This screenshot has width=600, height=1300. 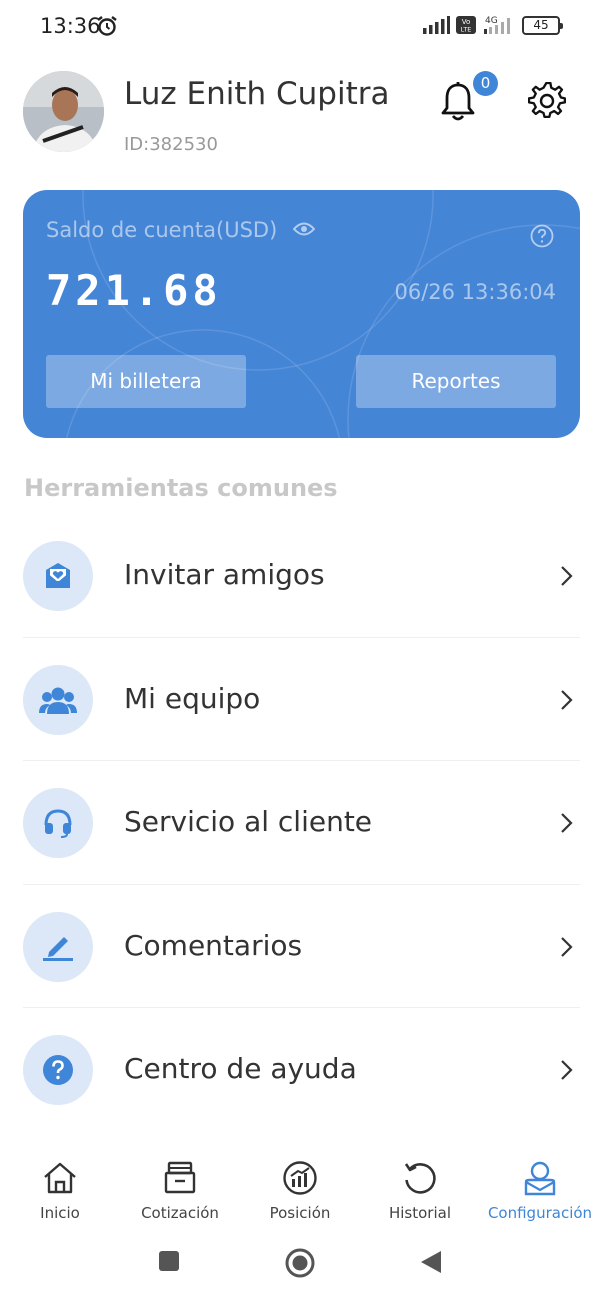 What do you see at coordinates (181, 488) in the screenshot?
I see `section-title: Herramientas comunes` at bounding box center [181, 488].